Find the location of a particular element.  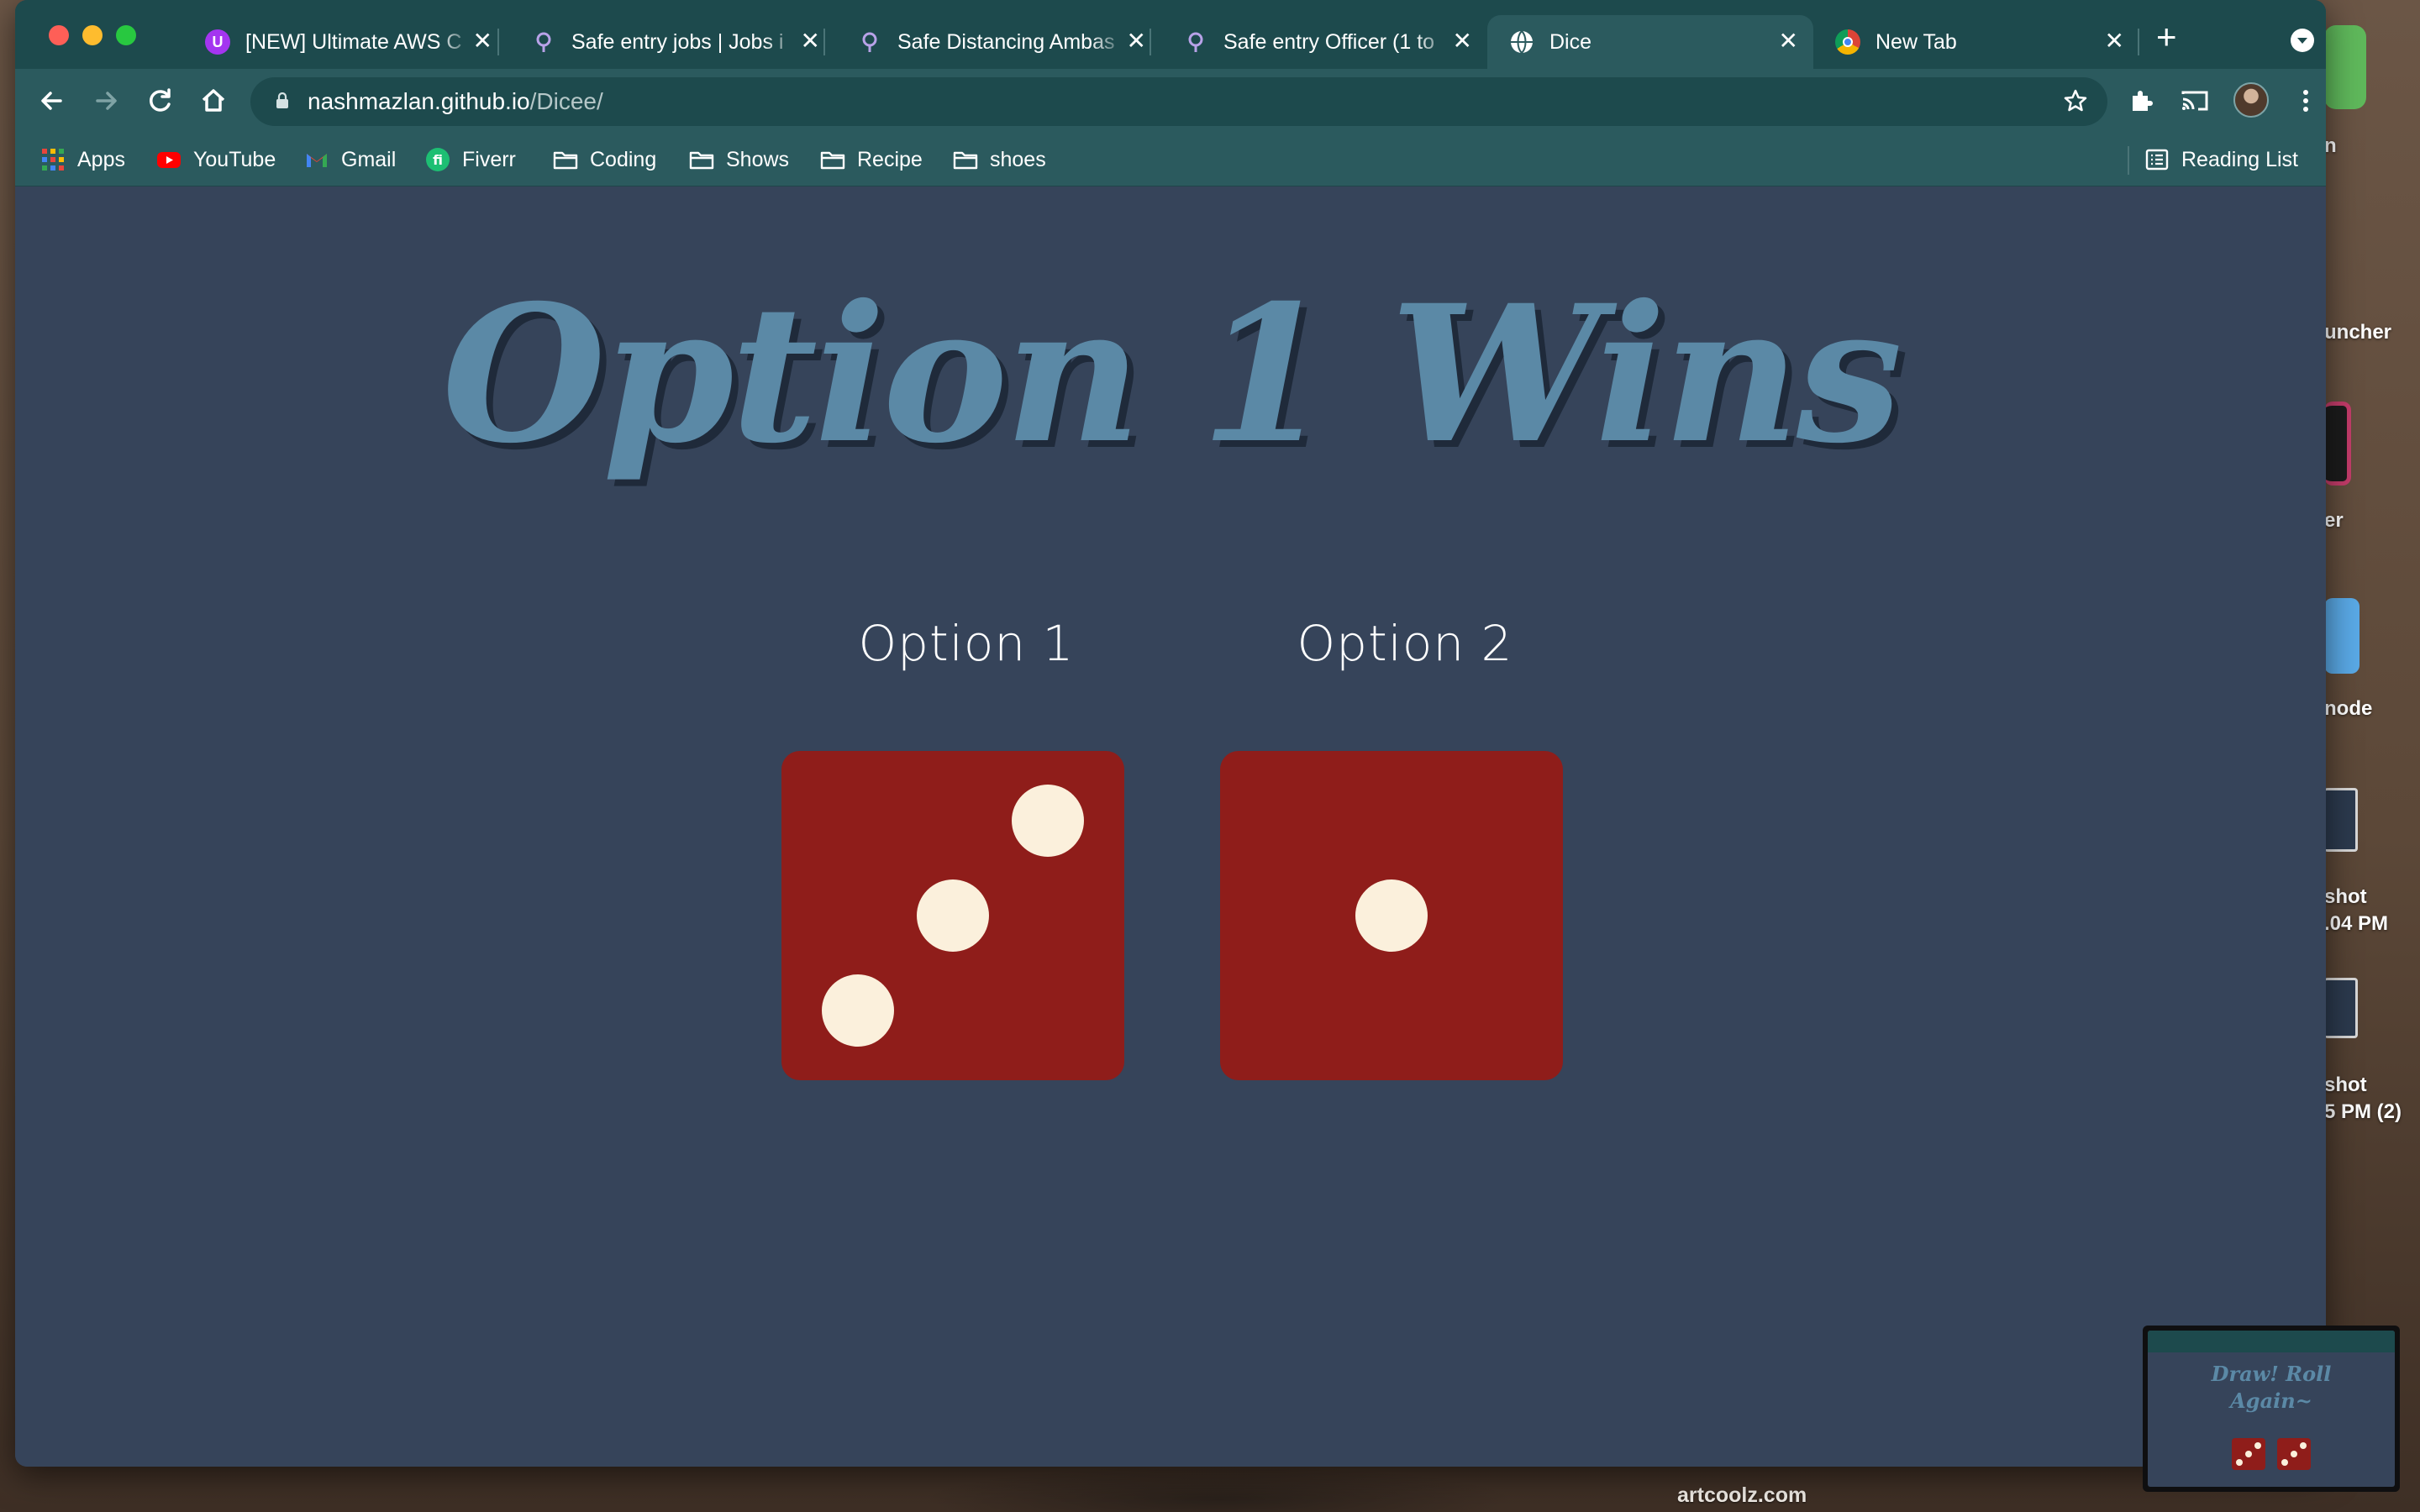

bookmark-fiverr: fi Fiverr is located at coordinates (470, 159).